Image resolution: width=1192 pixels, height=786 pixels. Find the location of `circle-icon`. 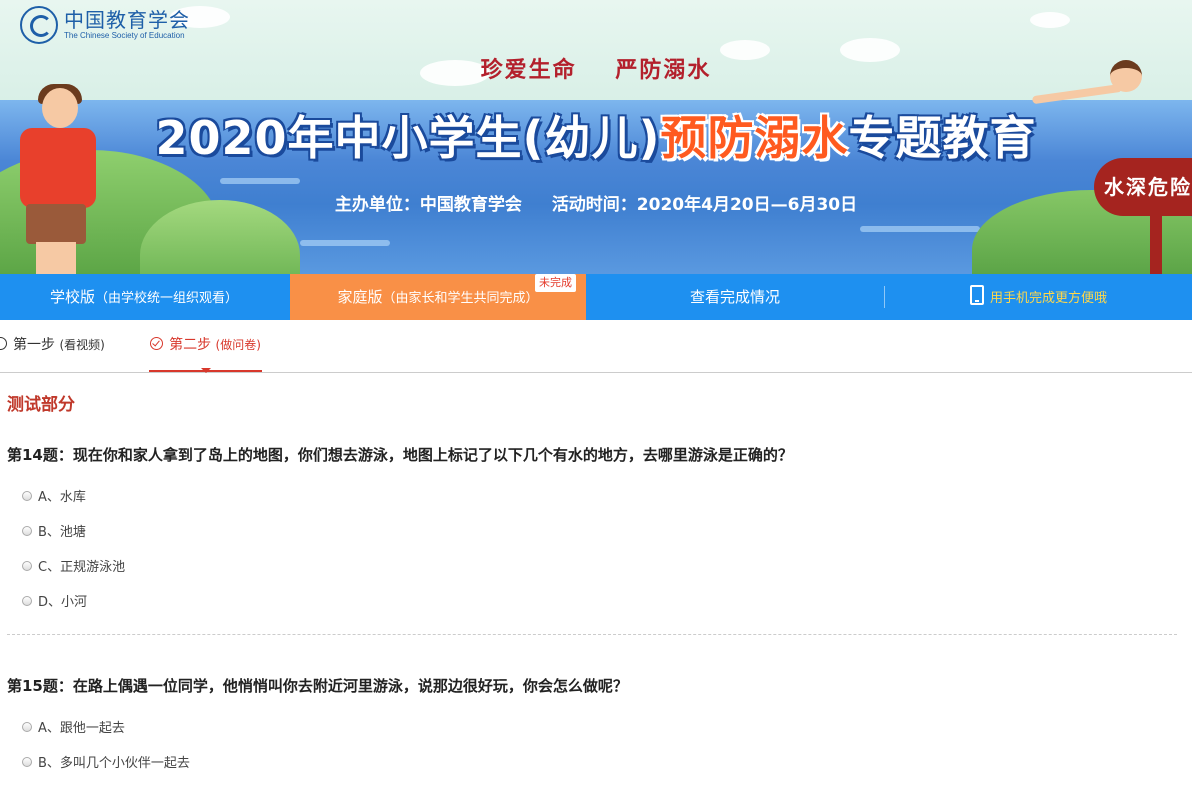

circle-icon is located at coordinates (3, 343).